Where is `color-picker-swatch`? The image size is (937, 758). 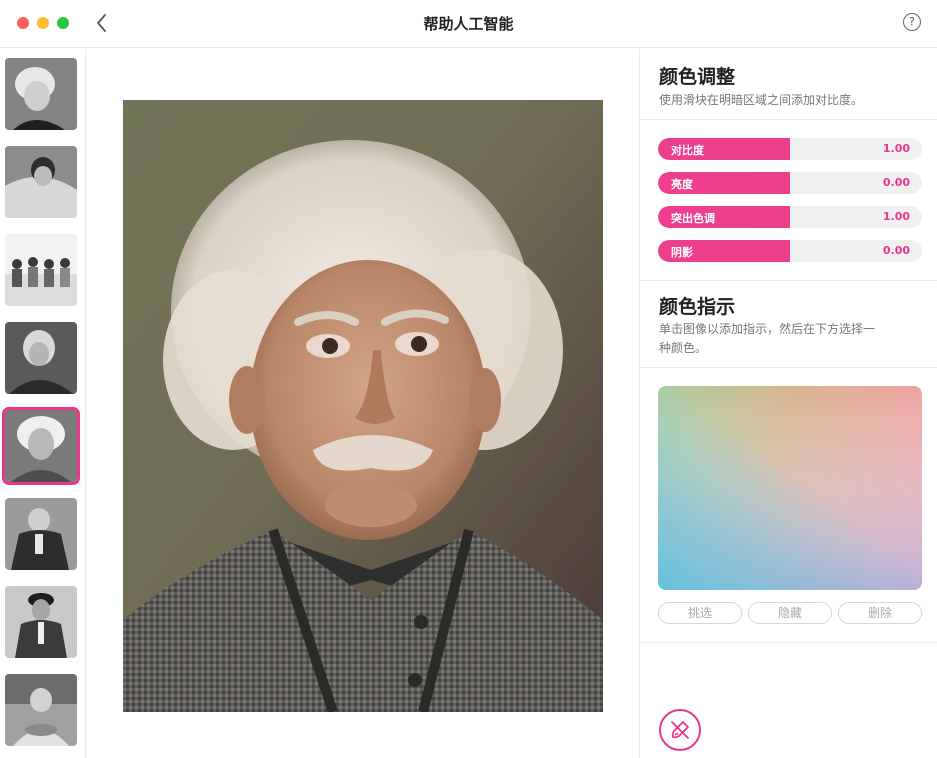
color-picker-swatch is located at coordinates (790, 488).